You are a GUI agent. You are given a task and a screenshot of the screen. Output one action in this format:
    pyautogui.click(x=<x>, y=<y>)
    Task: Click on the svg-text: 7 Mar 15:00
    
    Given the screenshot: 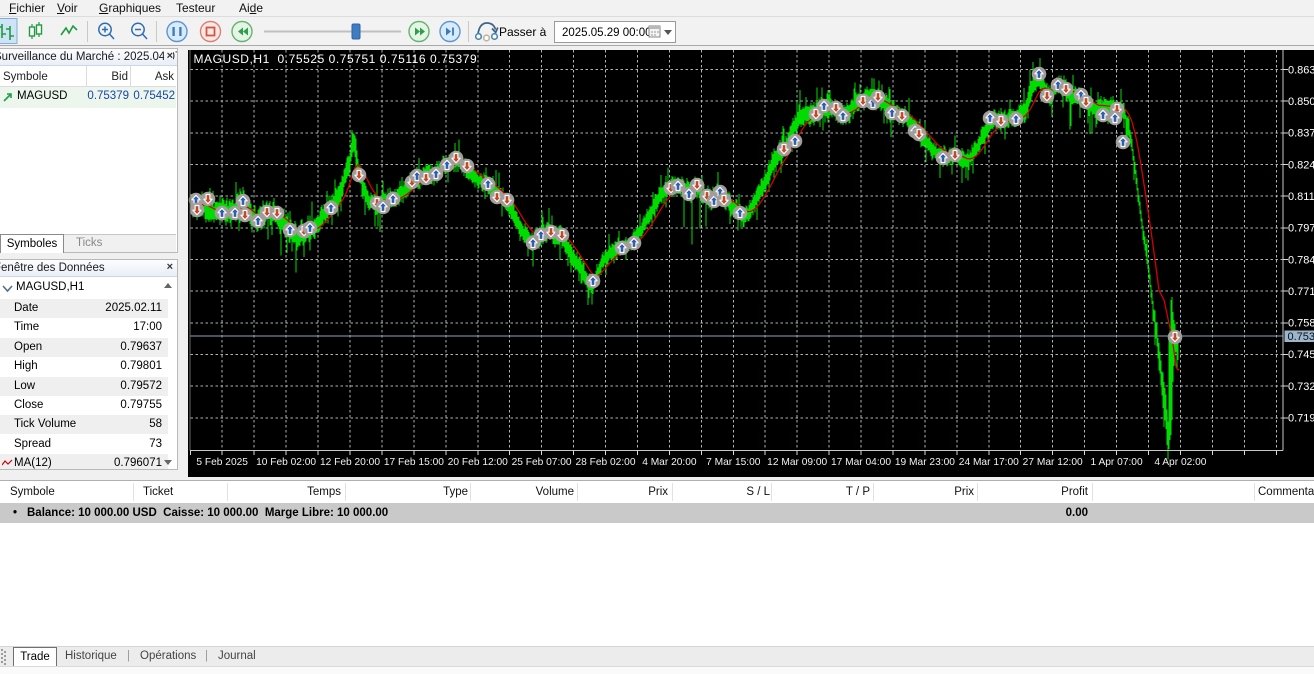 What is the action you would take?
    pyautogui.click(x=733, y=462)
    